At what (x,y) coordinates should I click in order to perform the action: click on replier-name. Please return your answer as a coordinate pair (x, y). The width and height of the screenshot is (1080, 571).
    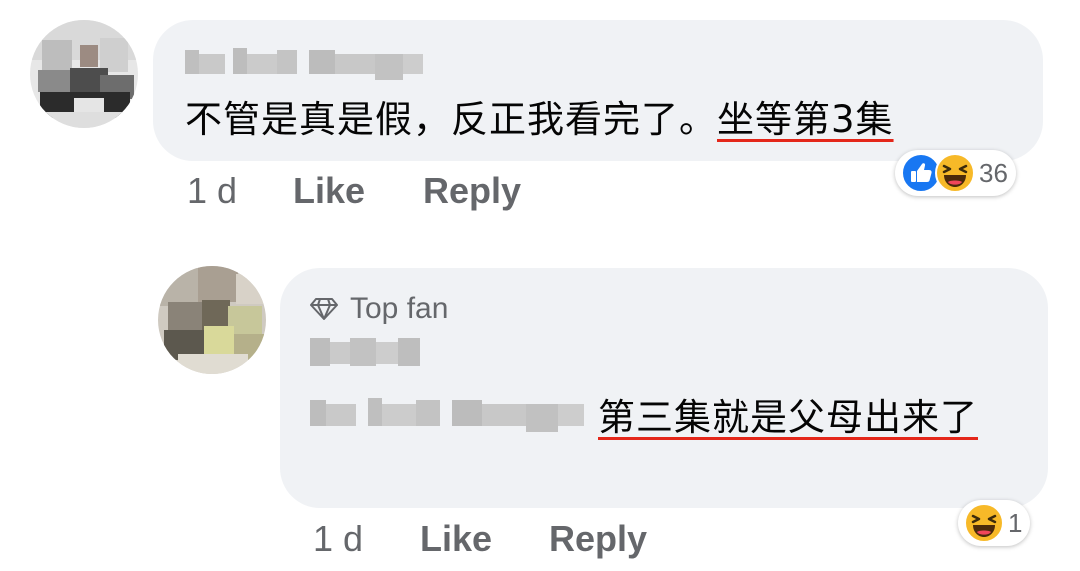
    Looking at the image, I should click on (366, 352).